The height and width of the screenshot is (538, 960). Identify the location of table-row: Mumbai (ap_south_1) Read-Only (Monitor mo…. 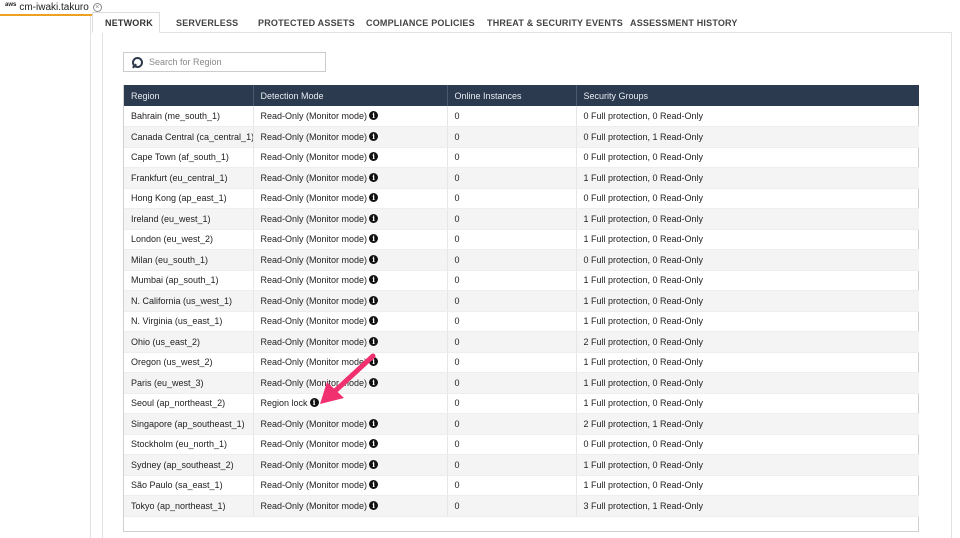
(521, 280).